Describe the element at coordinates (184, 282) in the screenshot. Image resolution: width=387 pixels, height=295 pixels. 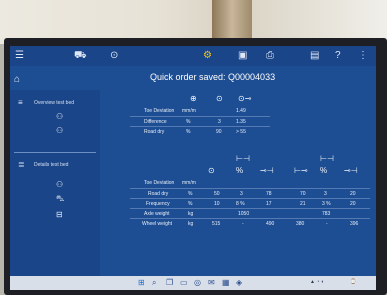
I see `folder-icon: ▭` at that location.